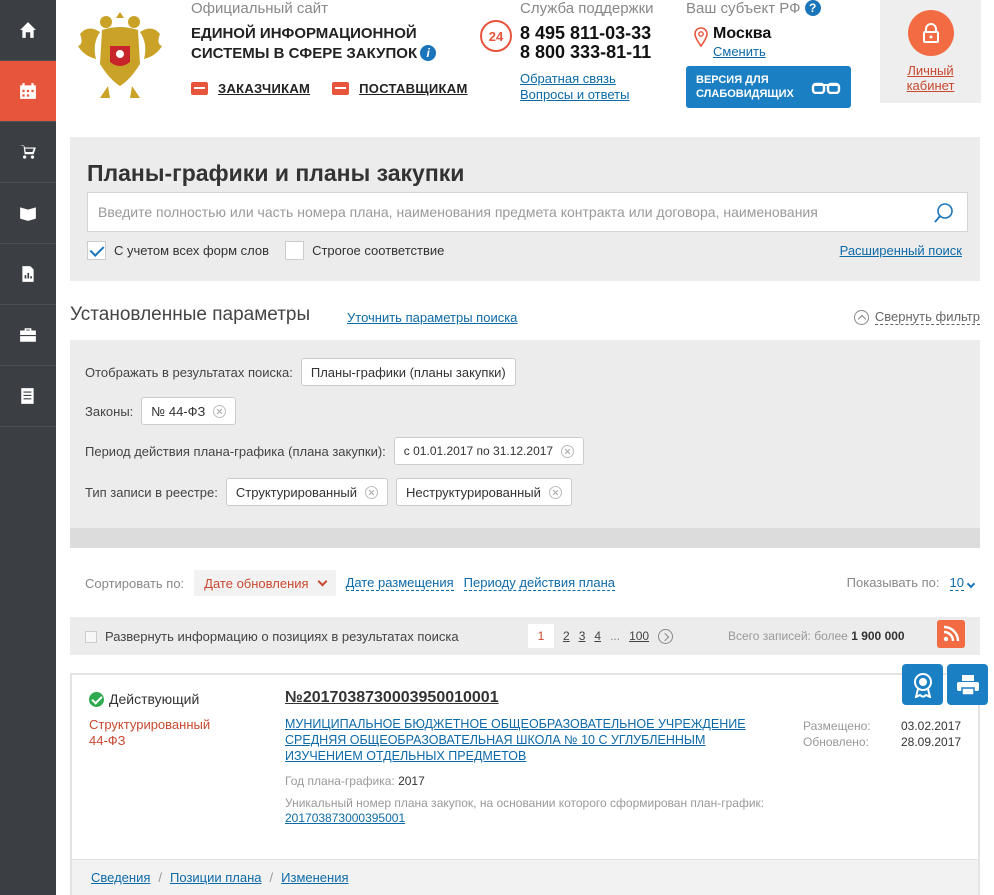 This screenshot has height=895, width=994. Describe the element at coordinates (574, 94) in the screenshot. I see `faq-link: Вопросы и ответы` at that location.